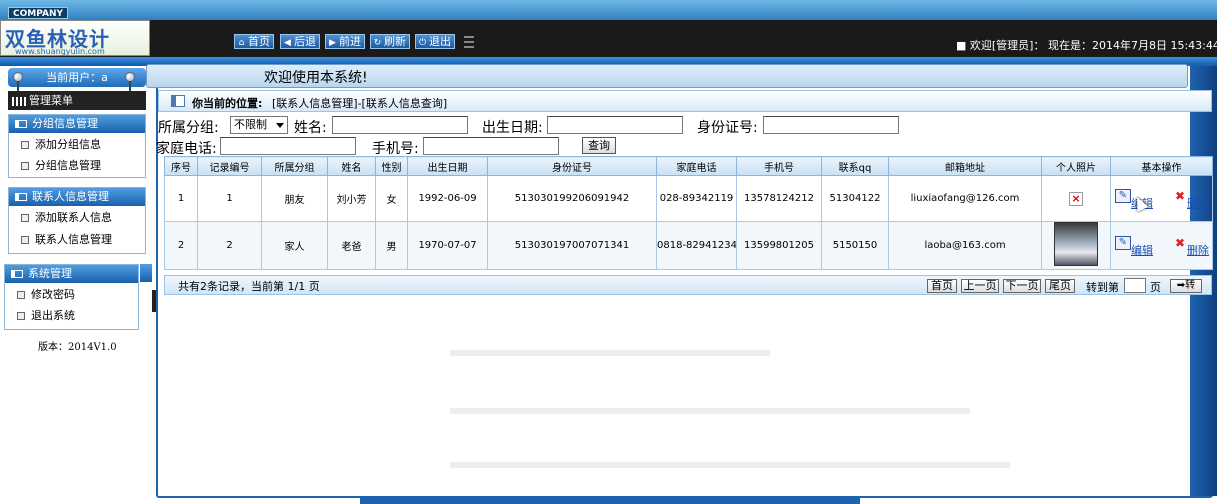 The width and height of the screenshot is (1217, 504). Describe the element at coordinates (572, 245) in the screenshot. I see `cell-id-no: 513030197007071341` at that location.